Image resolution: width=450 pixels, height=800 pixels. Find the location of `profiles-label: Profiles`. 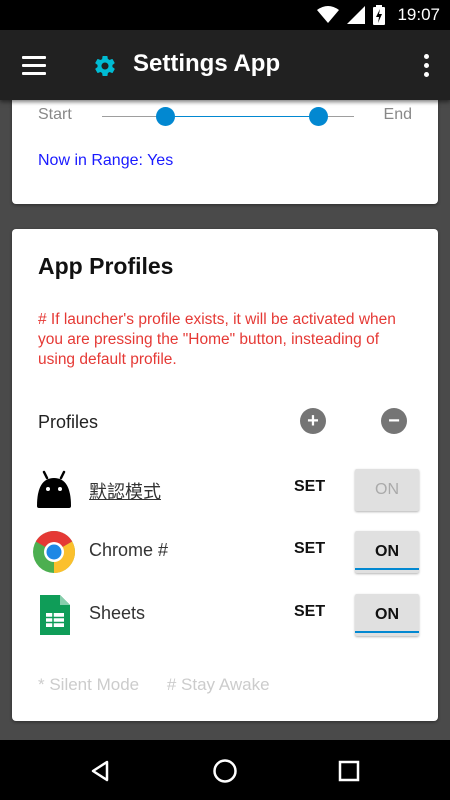

profiles-label: Profiles is located at coordinates (68, 422).